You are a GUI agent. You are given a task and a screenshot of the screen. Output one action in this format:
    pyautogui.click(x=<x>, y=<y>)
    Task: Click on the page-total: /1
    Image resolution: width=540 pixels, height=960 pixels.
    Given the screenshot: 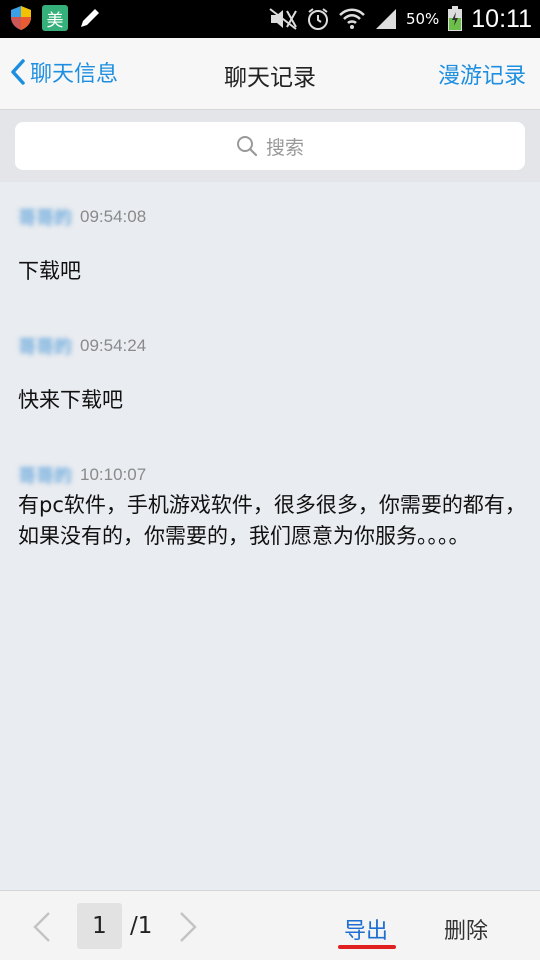 What is the action you would take?
    pyautogui.click(x=141, y=926)
    